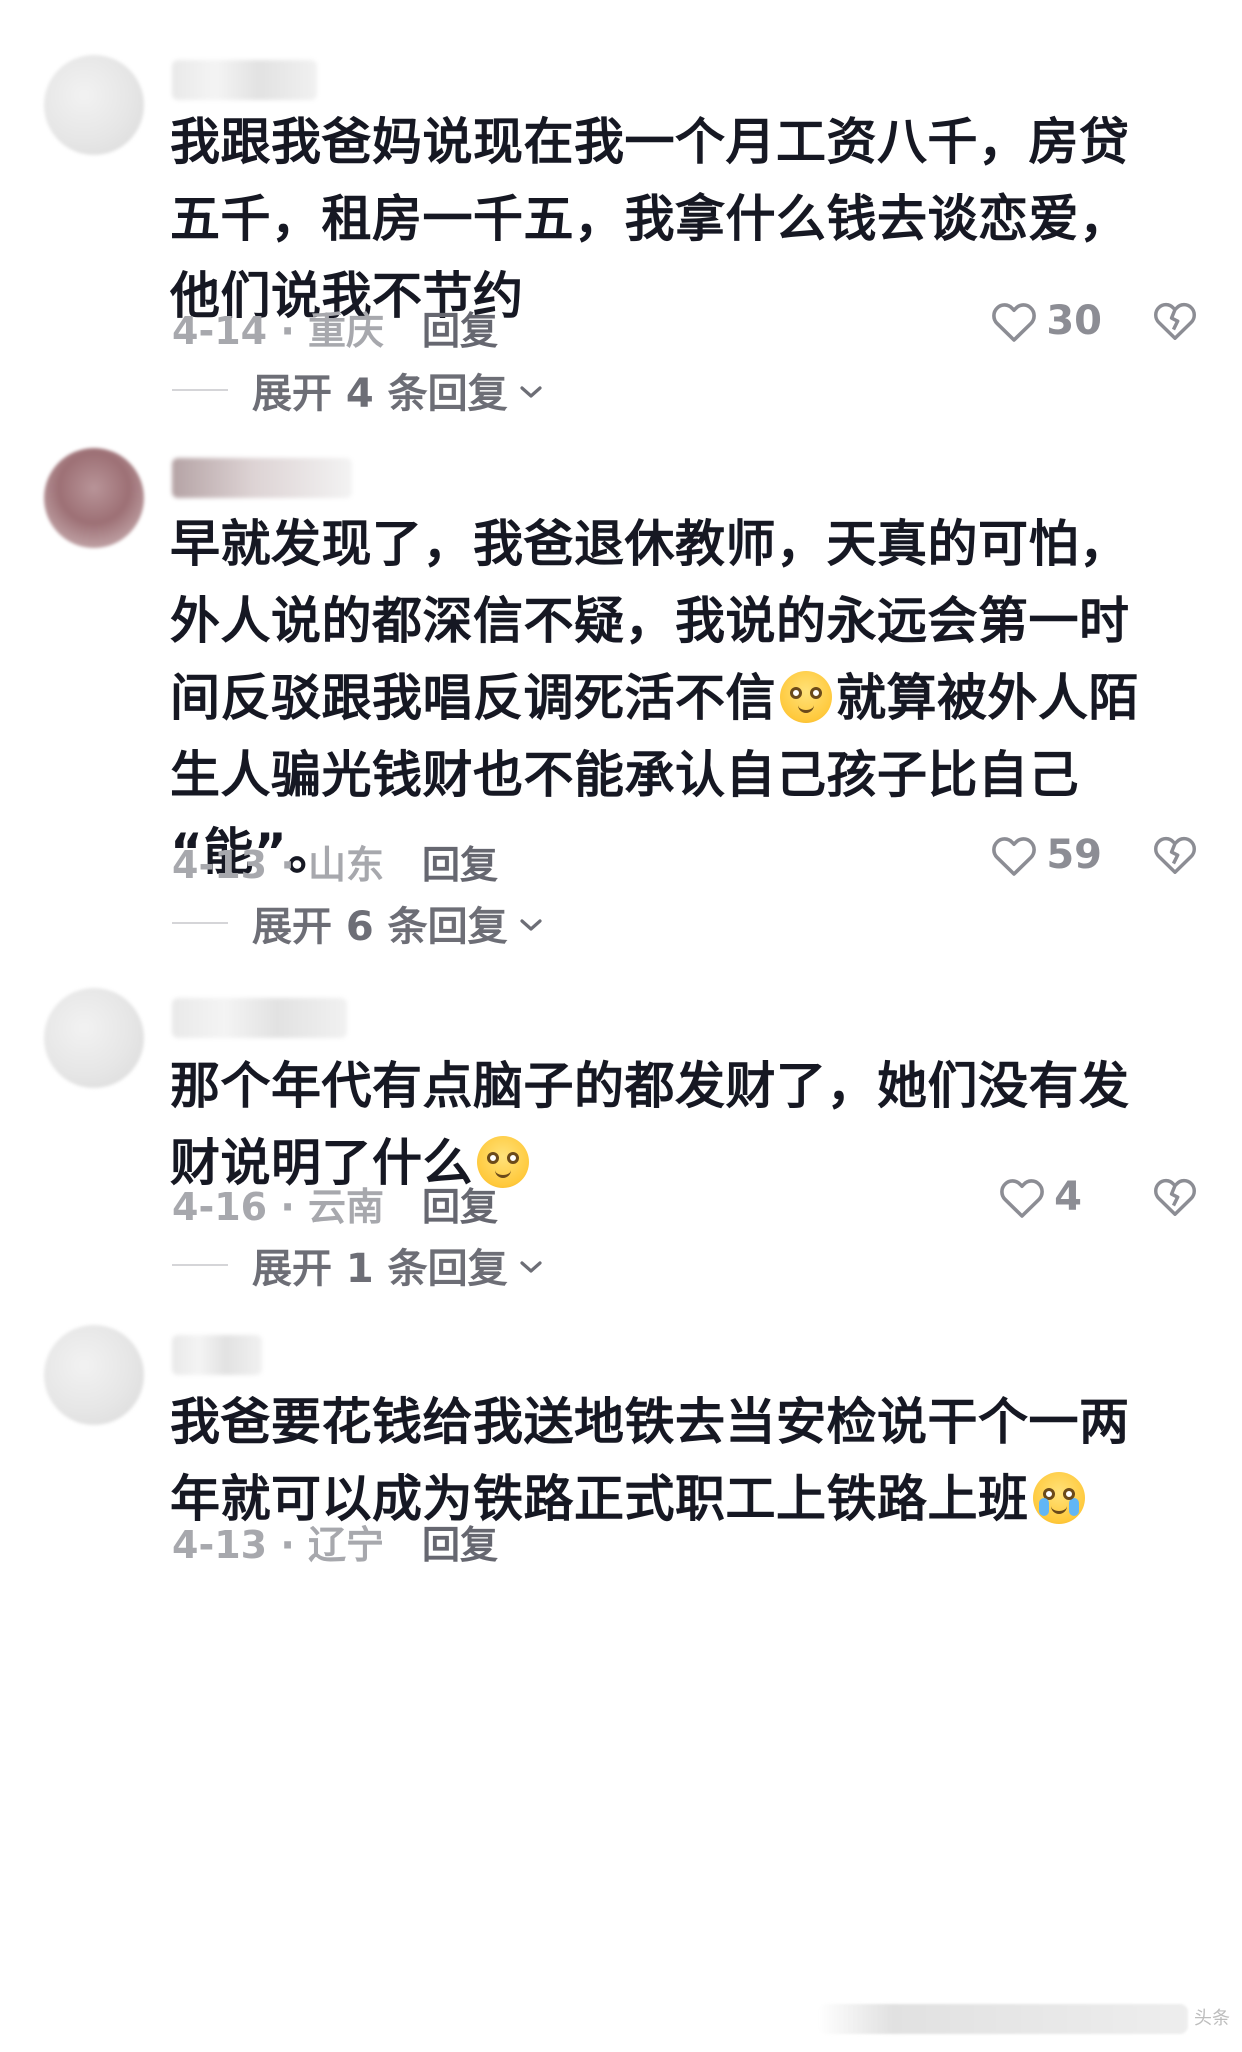 This screenshot has width=1242, height=2052. What do you see at coordinates (1068, 1197) in the screenshot?
I see `like-count: 4` at bounding box center [1068, 1197].